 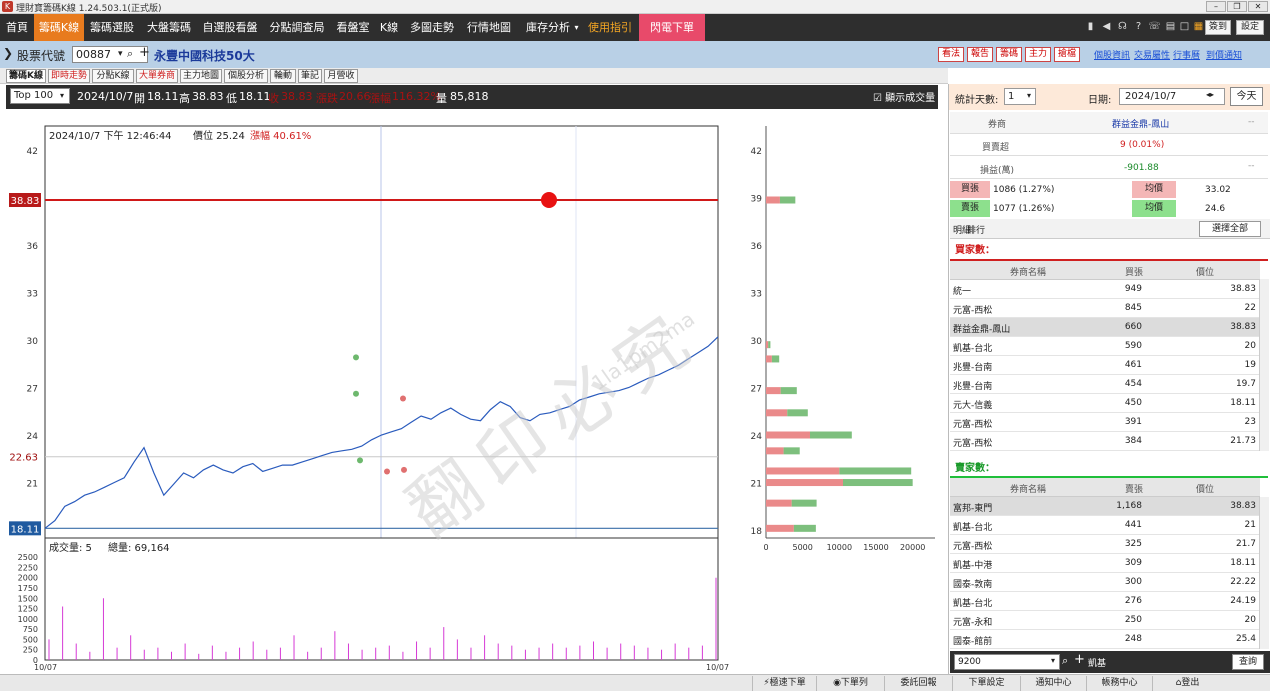 I want to click on phone-icon: ☏, so click(x=1154, y=26).